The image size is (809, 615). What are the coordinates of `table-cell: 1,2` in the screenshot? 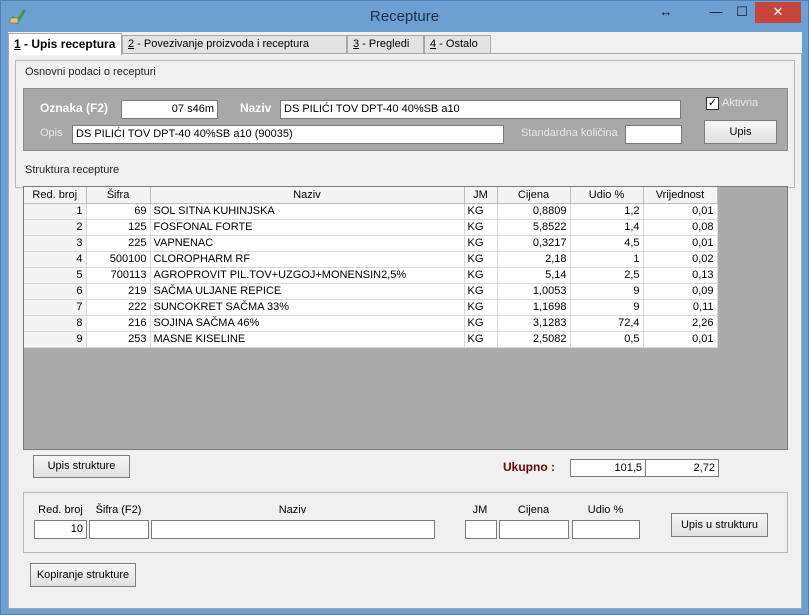 It's located at (607, 211).